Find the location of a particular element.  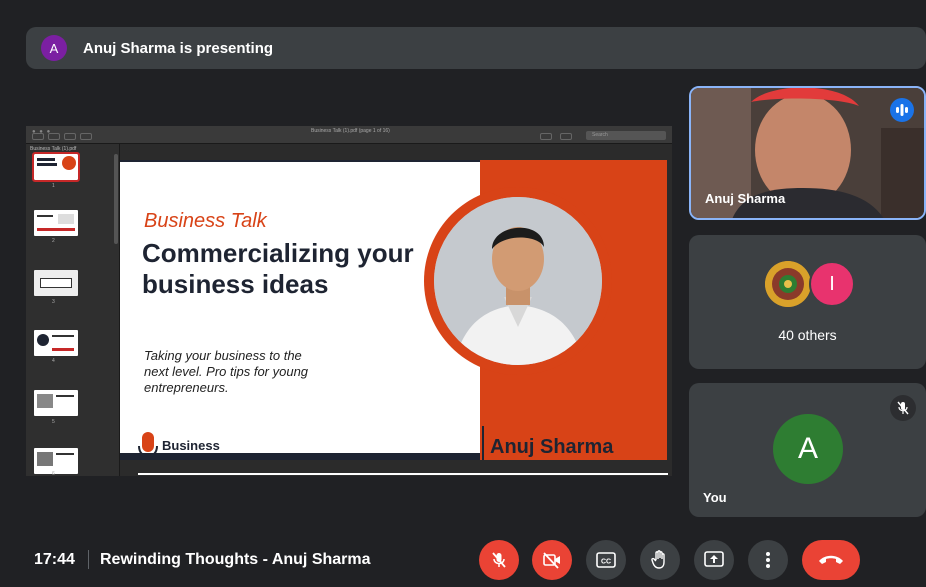

others-count: 40 others is located at coordinates (807, 335).